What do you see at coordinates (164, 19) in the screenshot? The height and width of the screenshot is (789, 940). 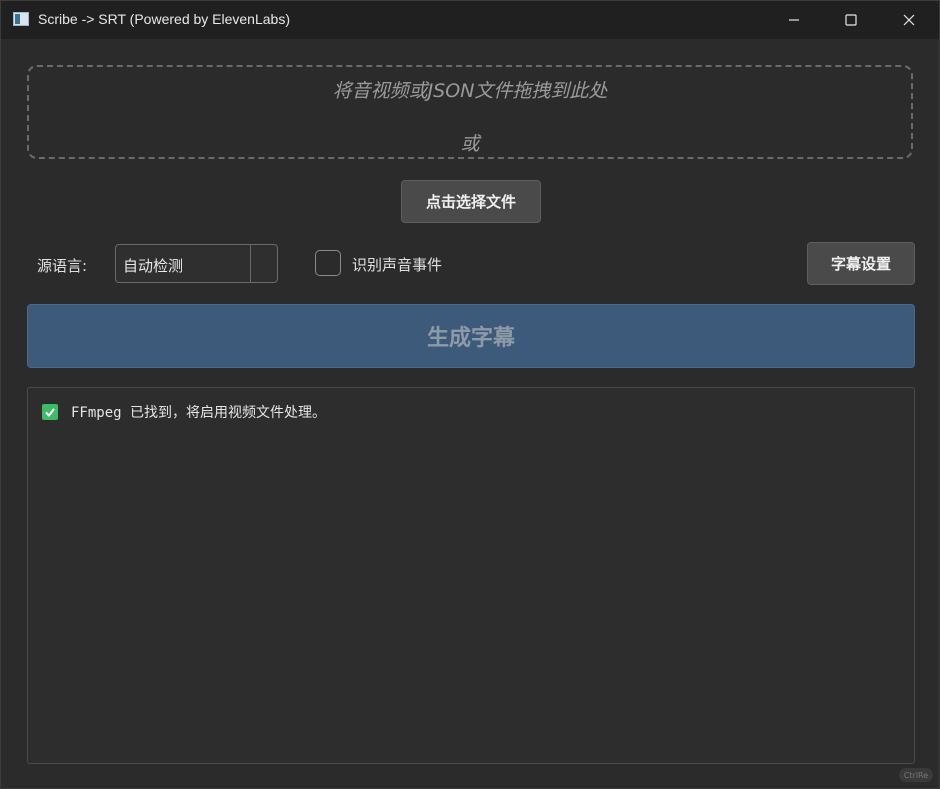 I see `window-title: Scribe -> SRT (Powered by ElevenLabs)` at bounding box center [164, 19].